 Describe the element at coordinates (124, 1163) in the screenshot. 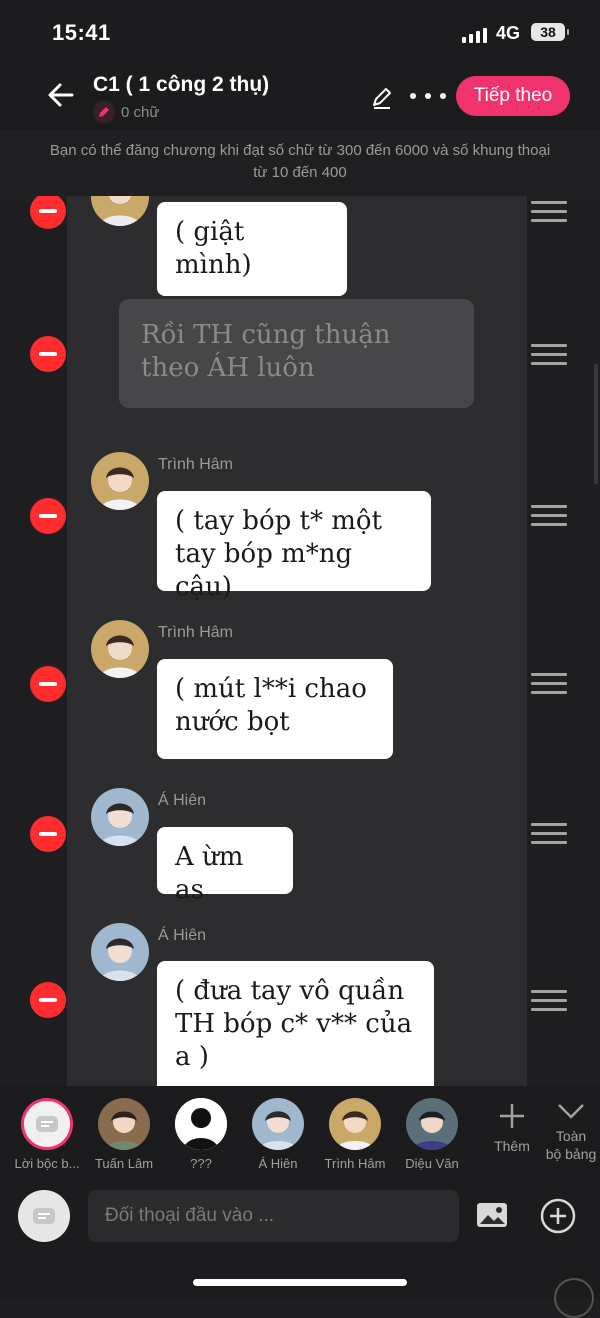

I see `character-name: Tuấn Lâm` at that location.